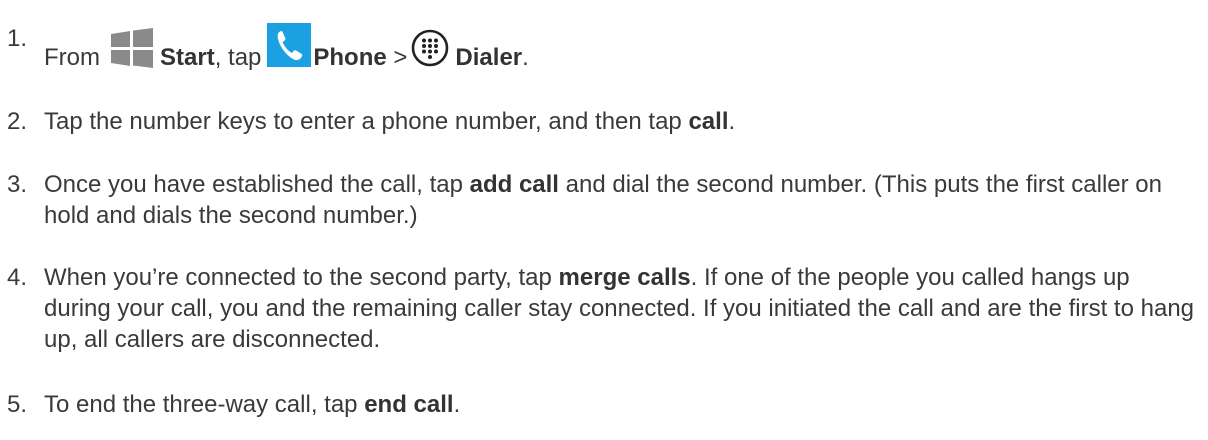 This screenshot has height=440, width=1208. I want to click on step-number: 5., so click(17, 404).